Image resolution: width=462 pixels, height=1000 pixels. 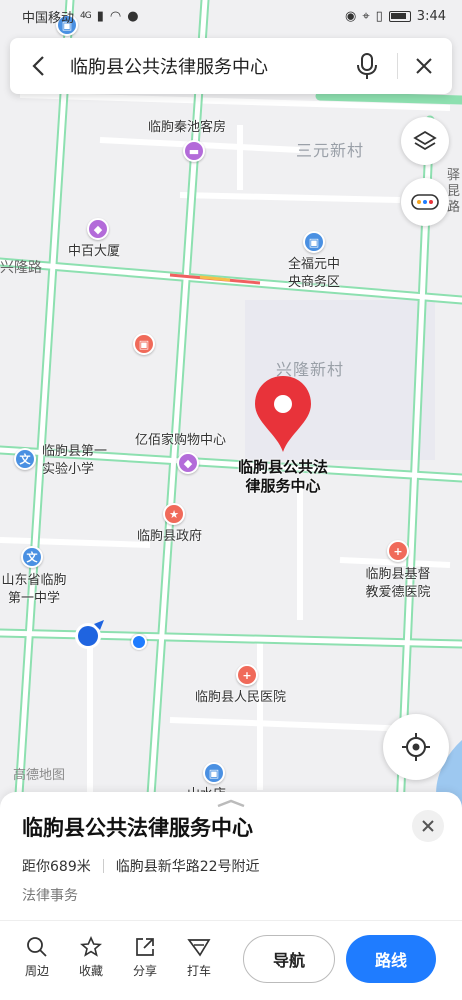 What do you see at coordinates (39, 775) in the screenshot?
I see `map-watermark: 高德地图` at bounding box center [39, 775].